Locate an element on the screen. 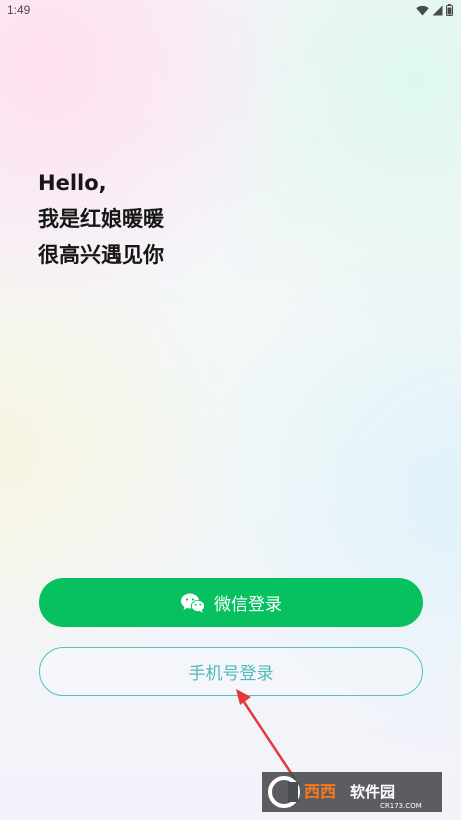 This screenshot has height=820, width=461. watermark-logo: 西西 软件园 CR173.COM is located at coordinates (352, 792).